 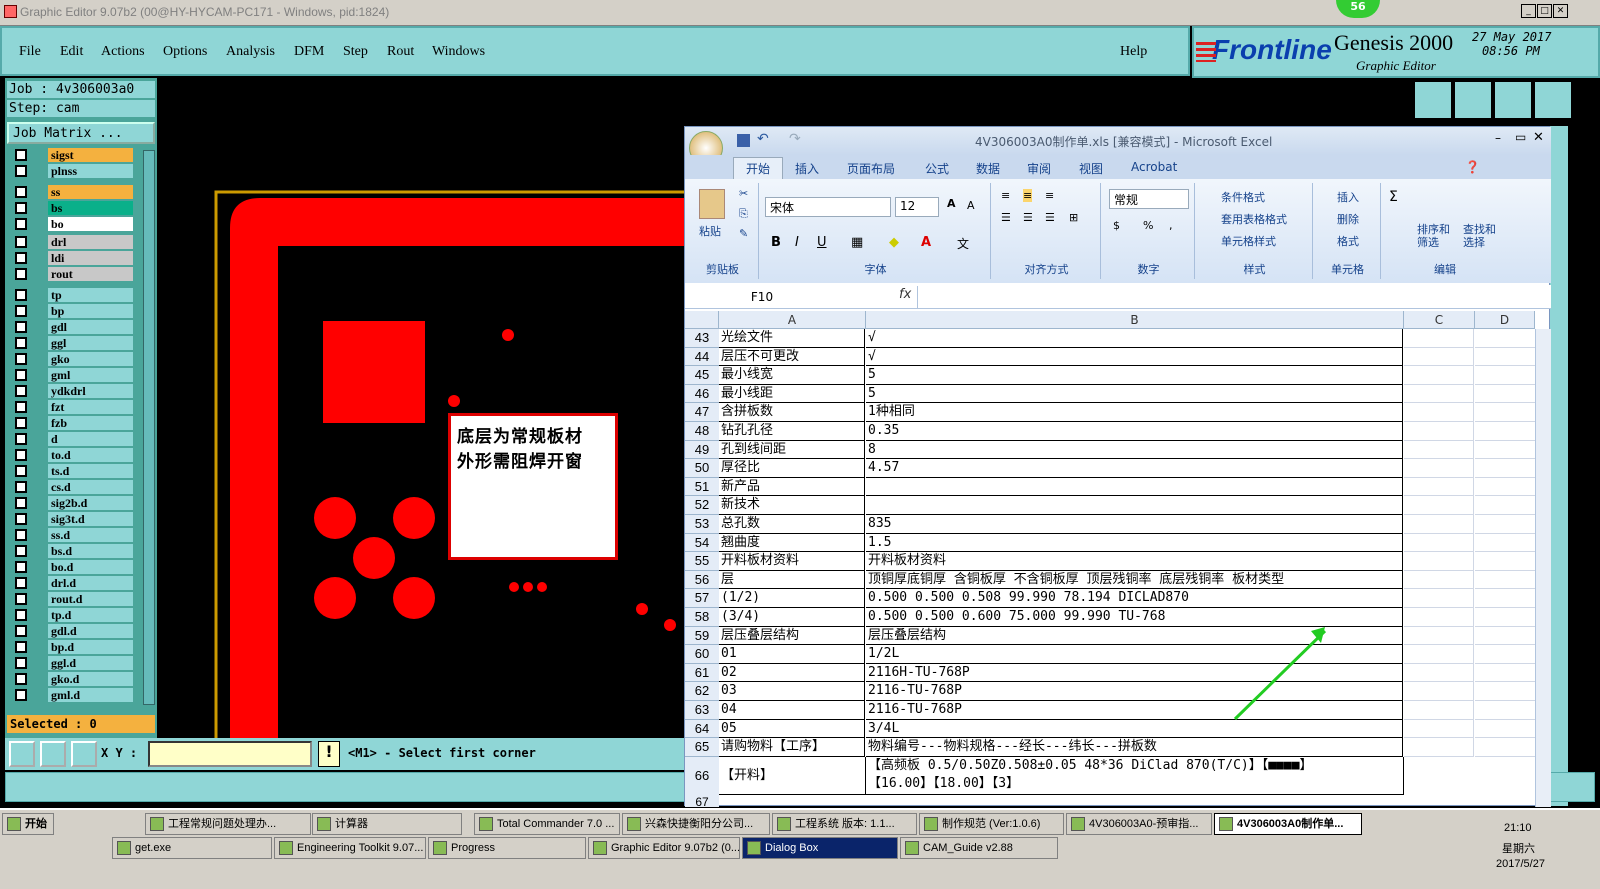 I want to click on table-format-button: 套用表格格式, so click(x=1254, y=219).